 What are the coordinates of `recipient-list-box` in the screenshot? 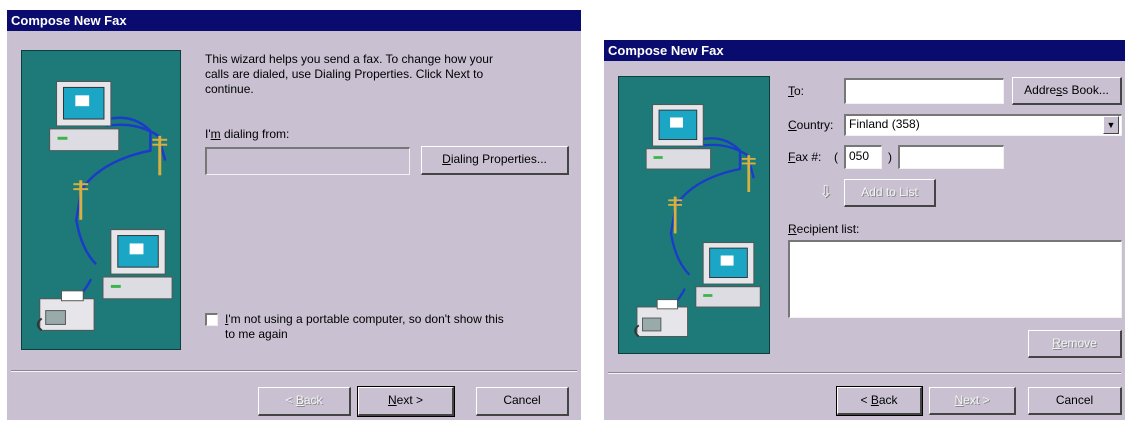 It's located at (955, 279).